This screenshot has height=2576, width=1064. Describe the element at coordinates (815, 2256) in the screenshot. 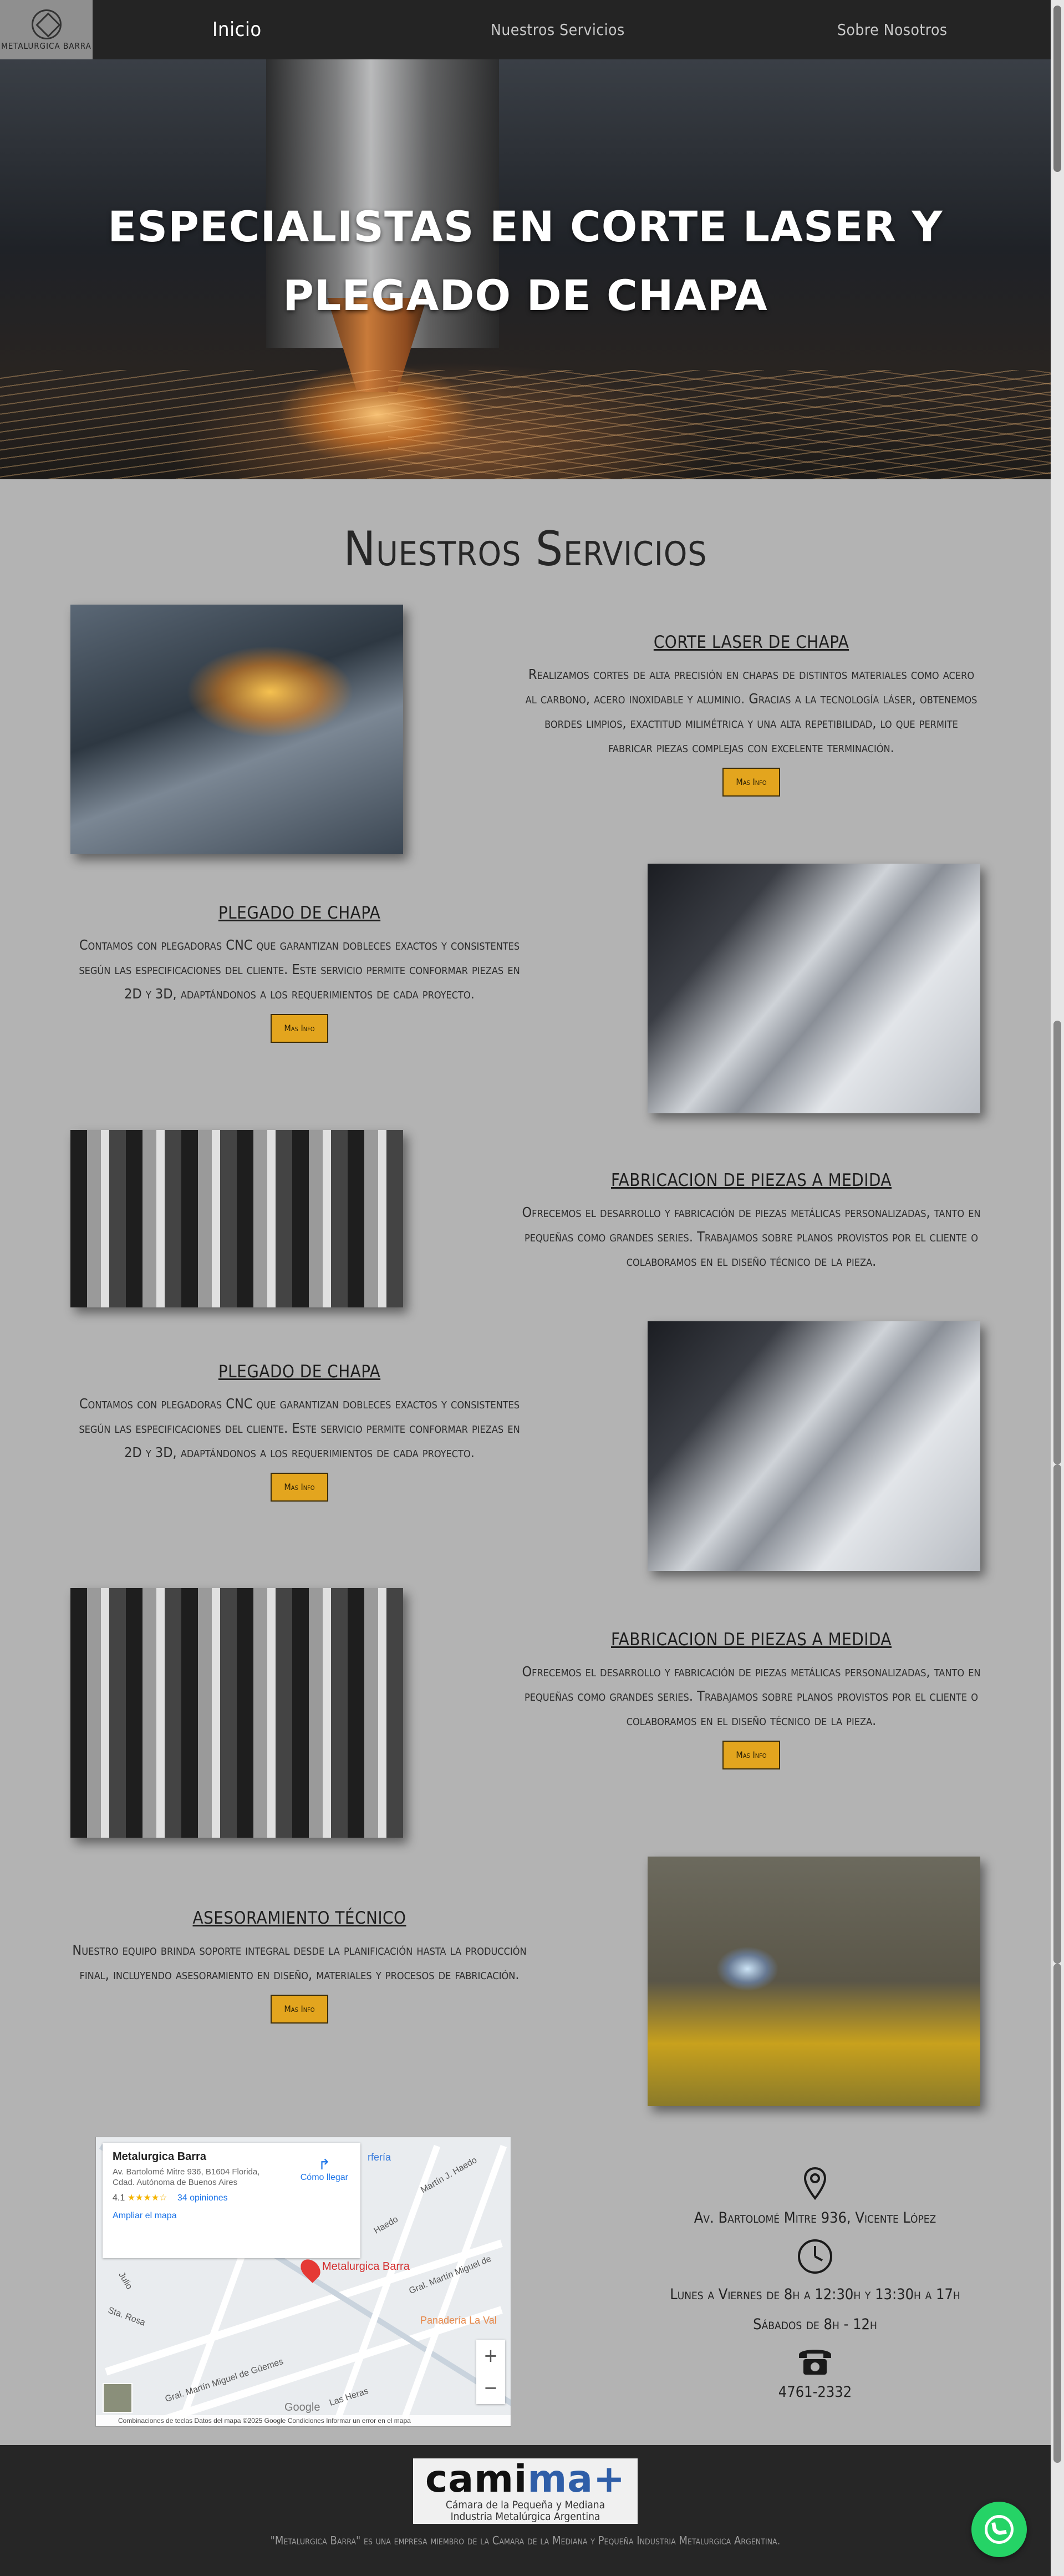

I see `clock-icon` at that location.